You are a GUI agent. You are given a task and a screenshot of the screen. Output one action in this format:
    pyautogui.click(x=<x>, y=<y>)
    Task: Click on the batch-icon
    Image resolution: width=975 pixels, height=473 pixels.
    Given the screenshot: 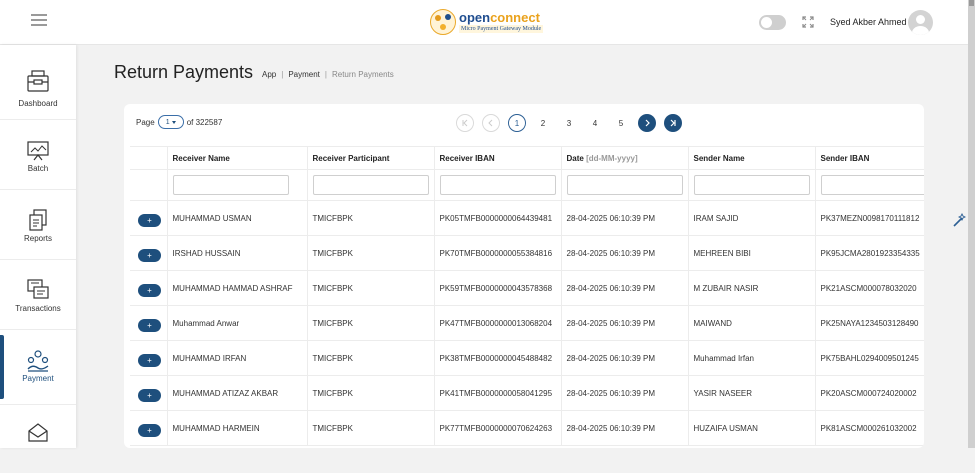 What is the action you would take?
    pyautogui.click(x=38, y=151)
    